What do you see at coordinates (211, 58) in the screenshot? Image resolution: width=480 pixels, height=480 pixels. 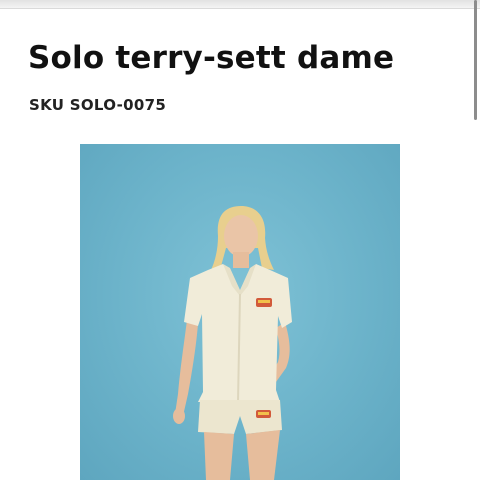 I see `product-title: Solo terry-sett dame` at bounding box center [211, 58].